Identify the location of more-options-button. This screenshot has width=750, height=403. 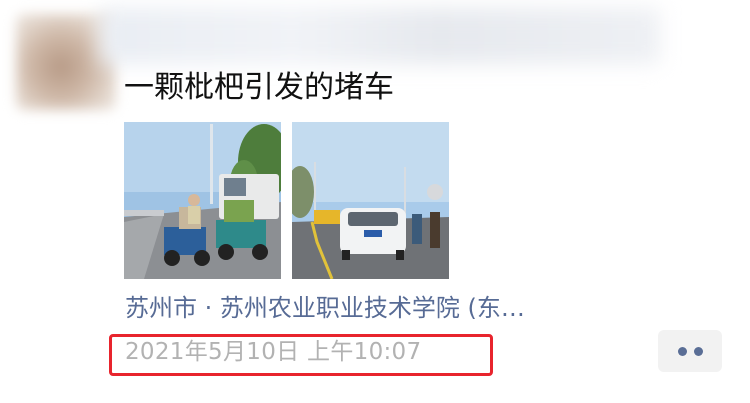
(690, 351).